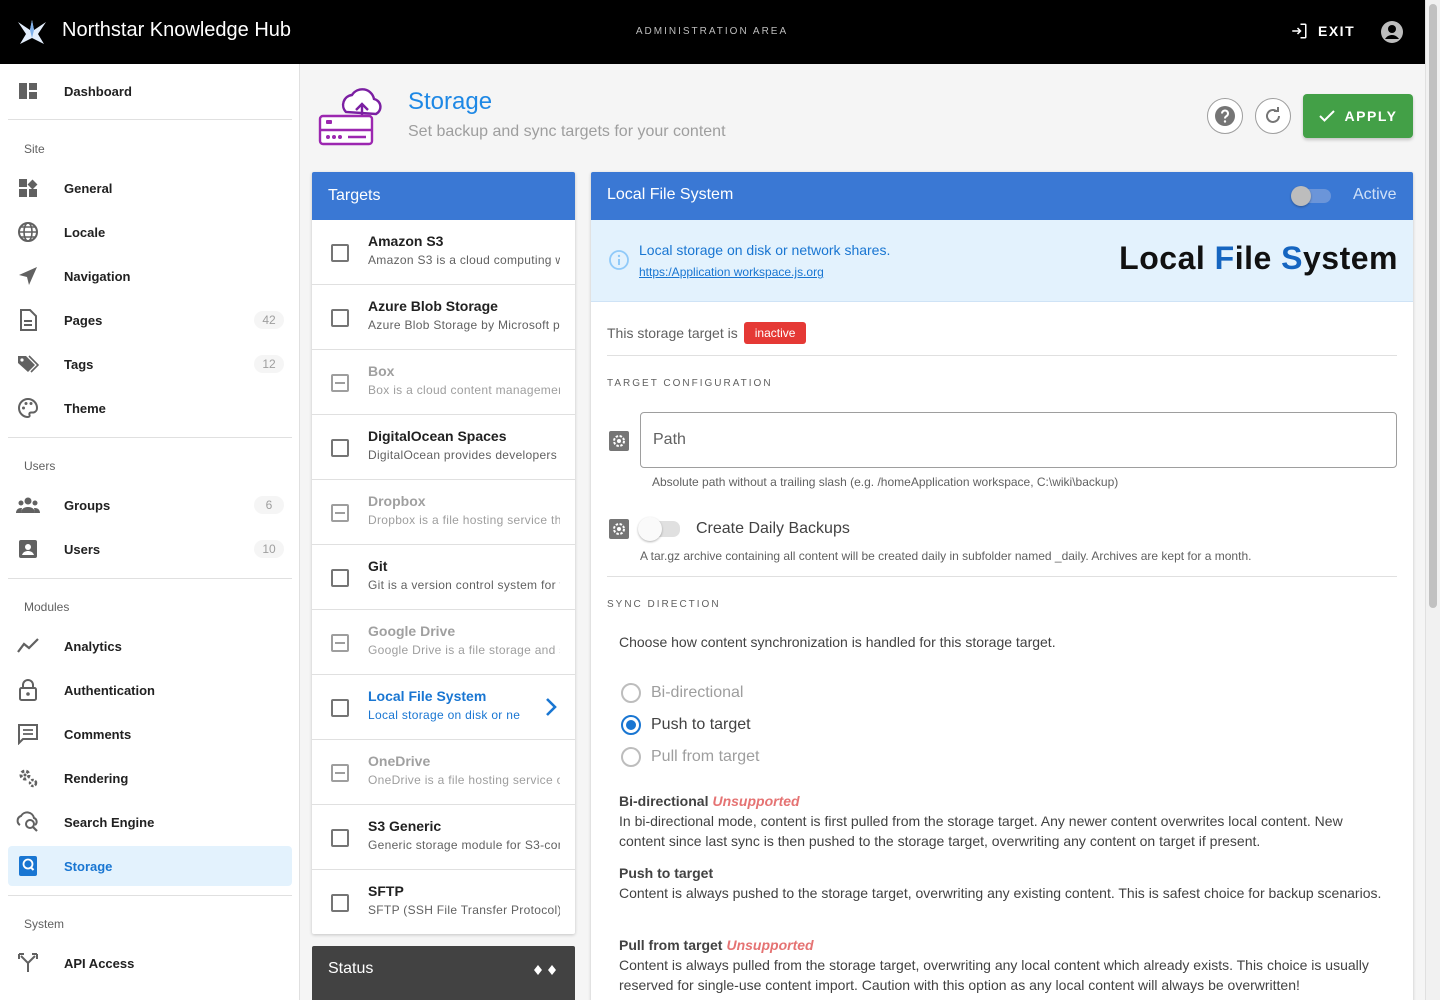  I want to click on sidebar-item-label: Tags, so click(79, 364).